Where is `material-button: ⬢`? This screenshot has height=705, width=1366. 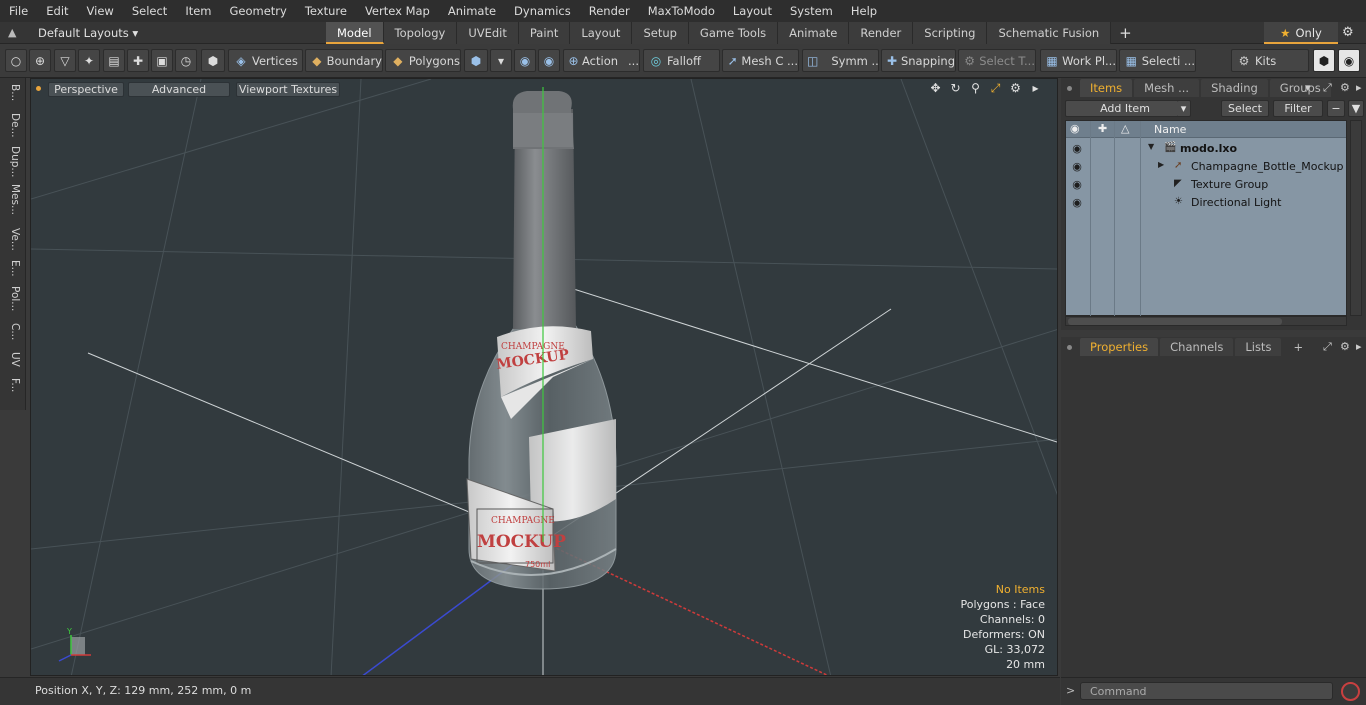 material-button: ⬢ is located at coordinates (476, 60).